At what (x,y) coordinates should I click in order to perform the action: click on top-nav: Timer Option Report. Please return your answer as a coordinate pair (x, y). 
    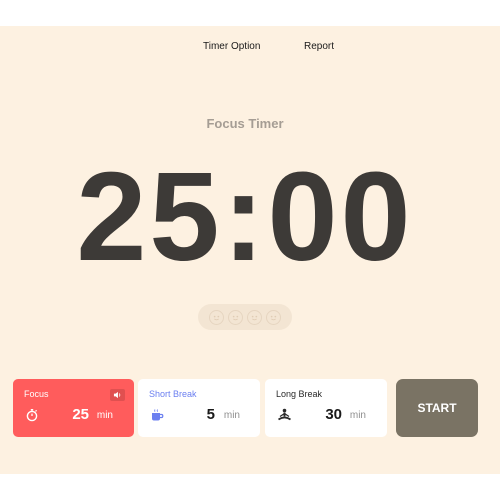
    Looking at the image, I should click on (250, 49).